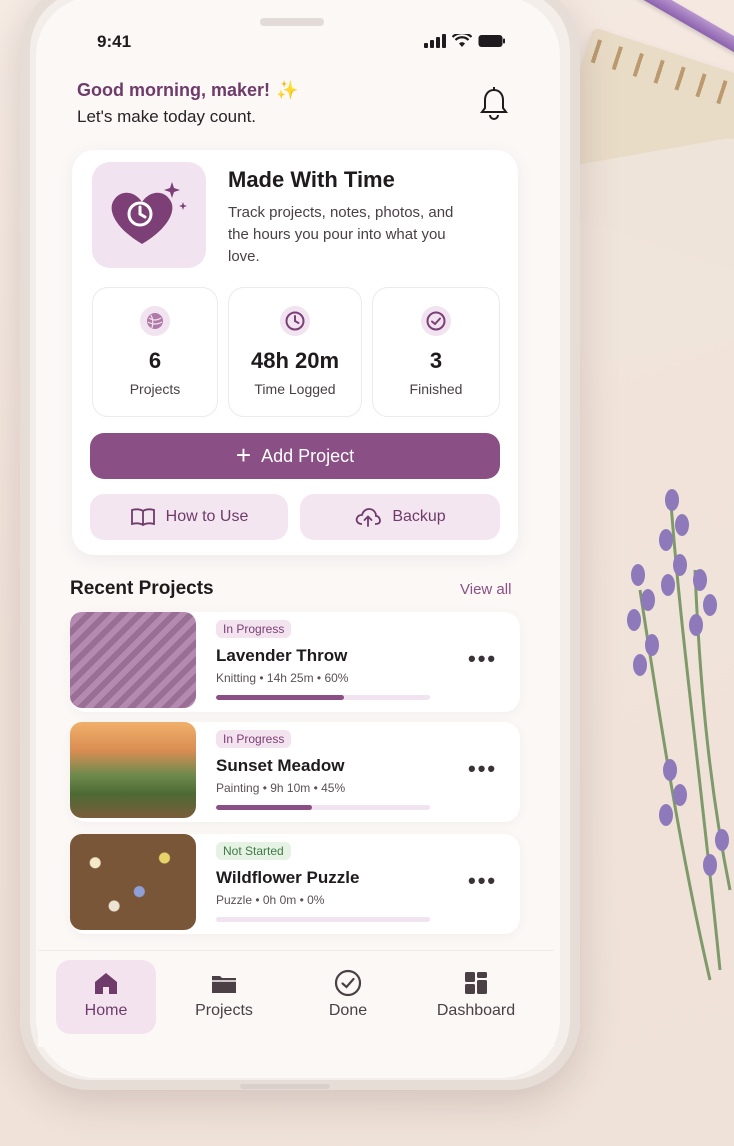  Describe the element at coordinates (174, 90) in the screenshot. I see `greeting-text: Good morning, maker!` at that location.